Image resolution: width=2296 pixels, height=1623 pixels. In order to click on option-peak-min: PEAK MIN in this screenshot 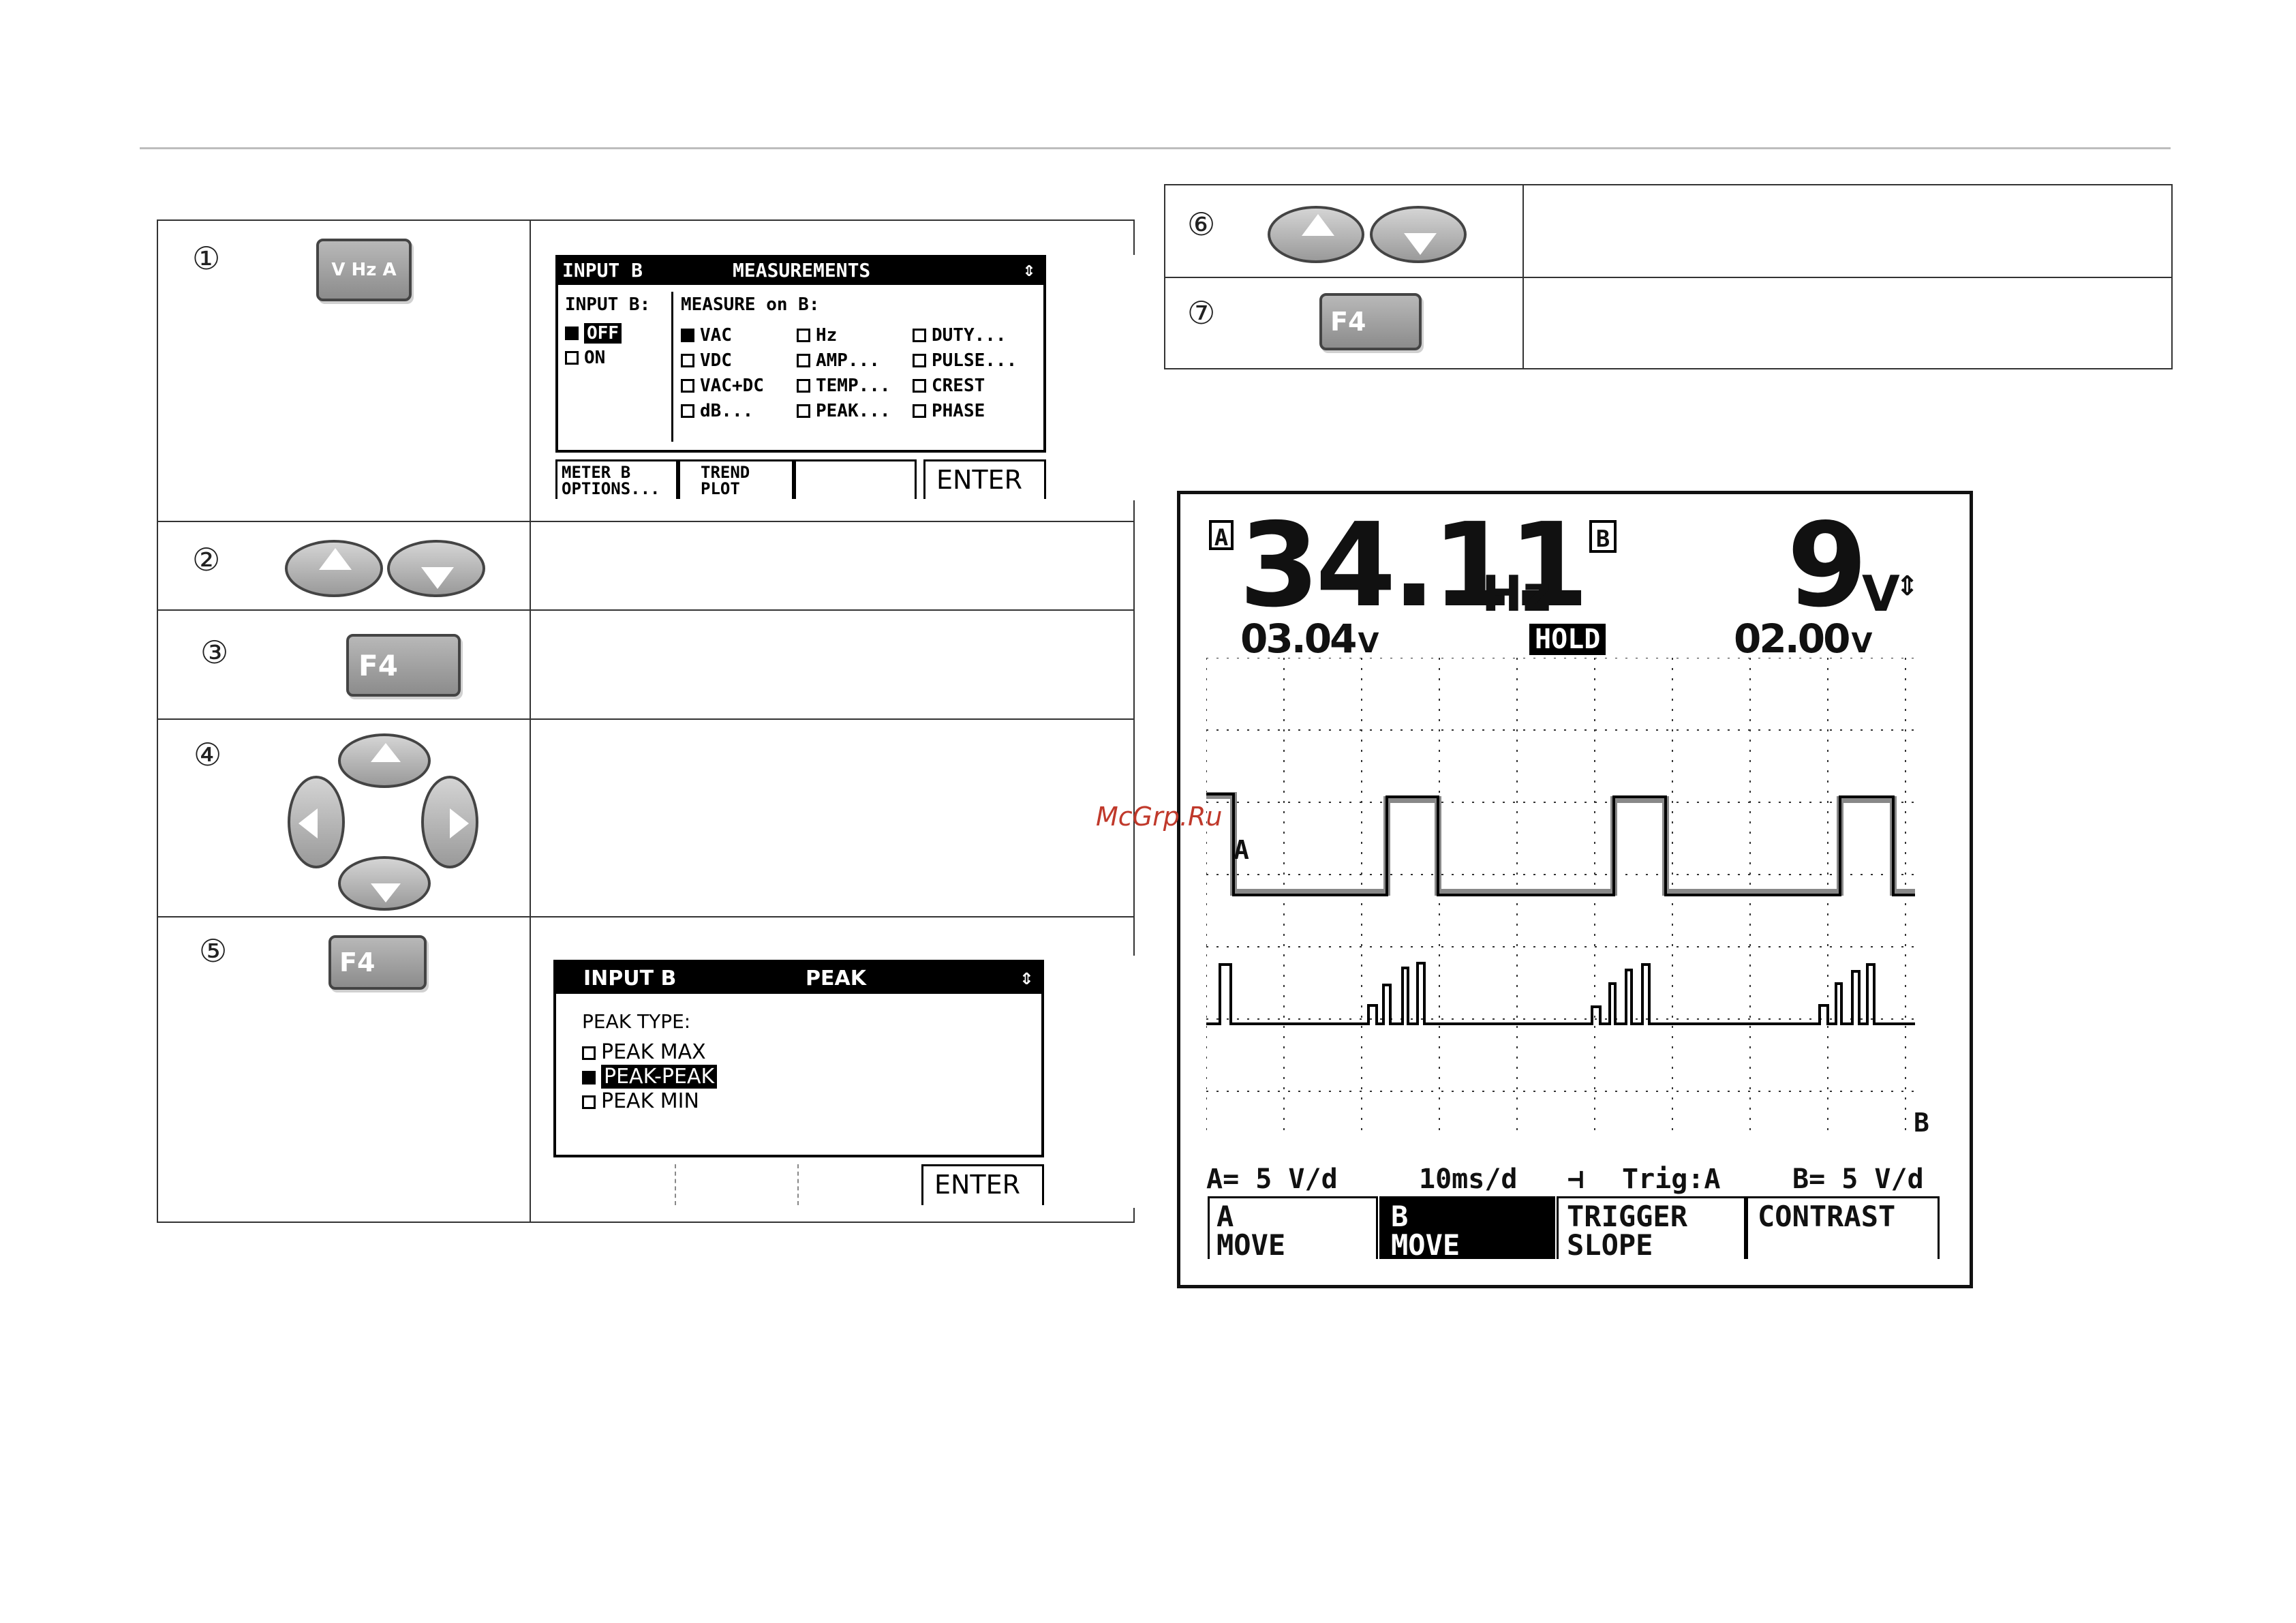, I will do `click(640, 1101)`.